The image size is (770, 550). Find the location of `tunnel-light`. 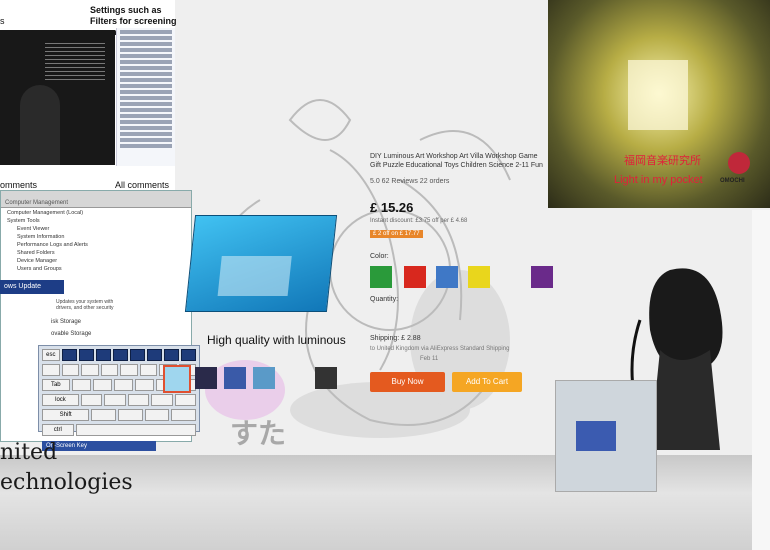

tunnel-light is located at coordinates (658, 95).